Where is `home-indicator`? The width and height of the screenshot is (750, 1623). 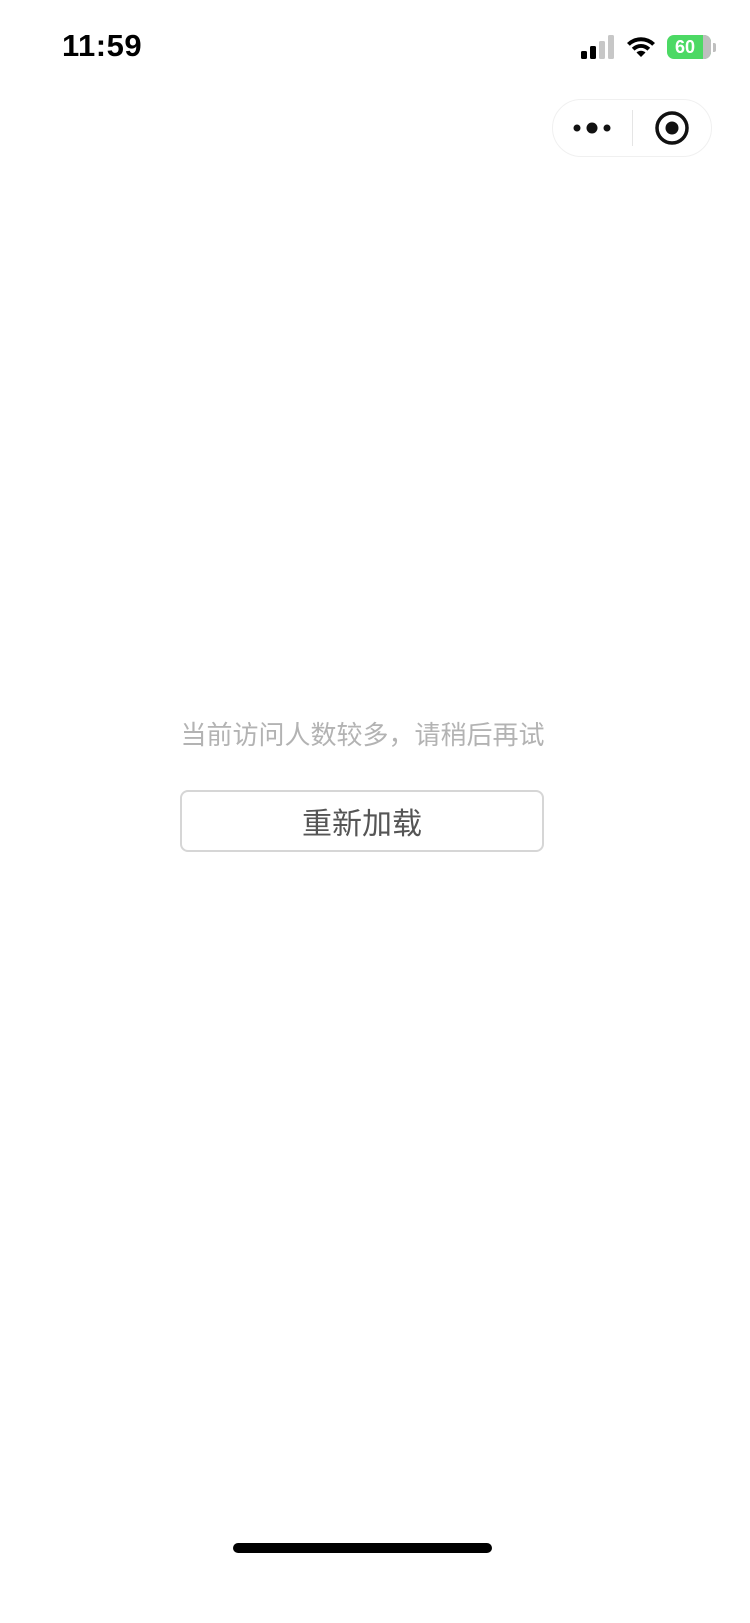 home-indicator is located at coordinates (362, 1548).